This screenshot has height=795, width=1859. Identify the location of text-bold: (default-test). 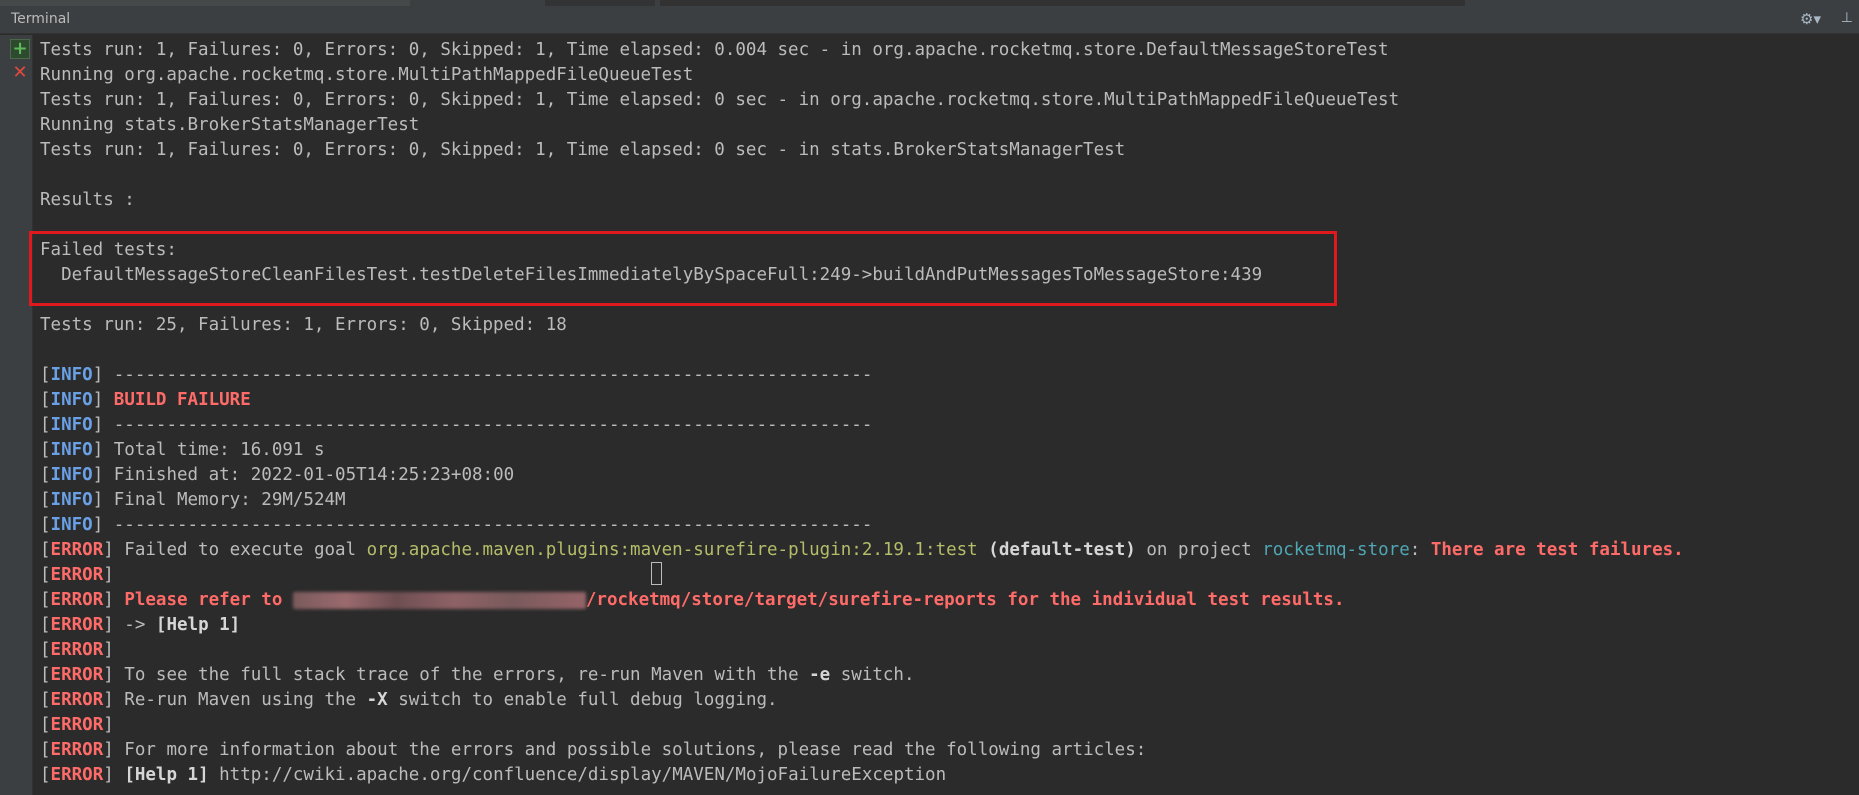
(1062, 550).